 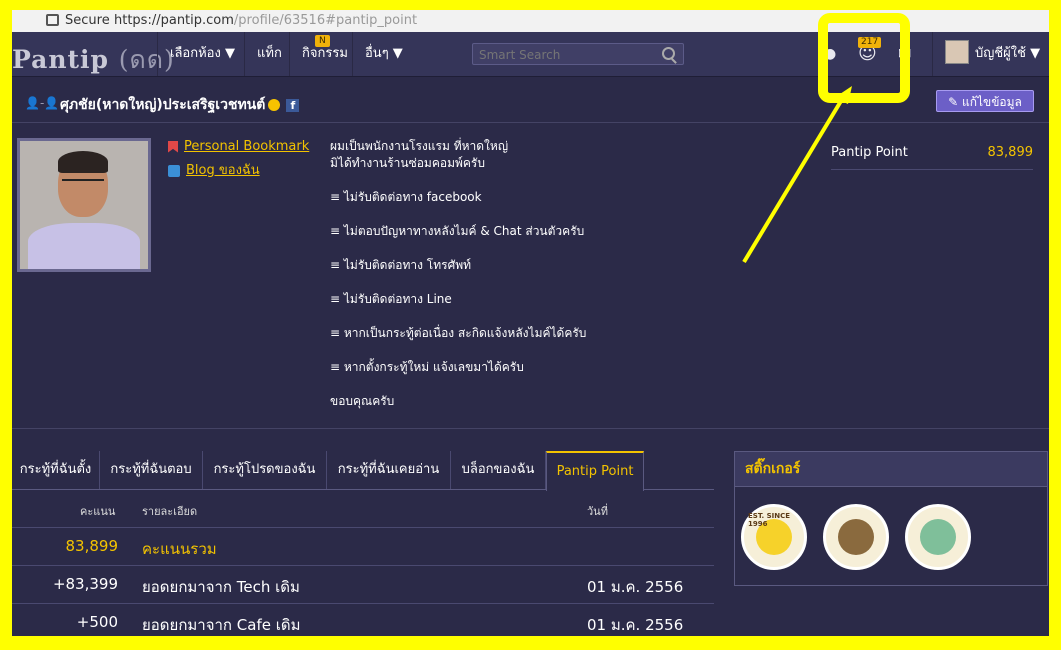 I want to click on pantip-point-summary: Pantip Point 83,899, so click(x=932, y=157).